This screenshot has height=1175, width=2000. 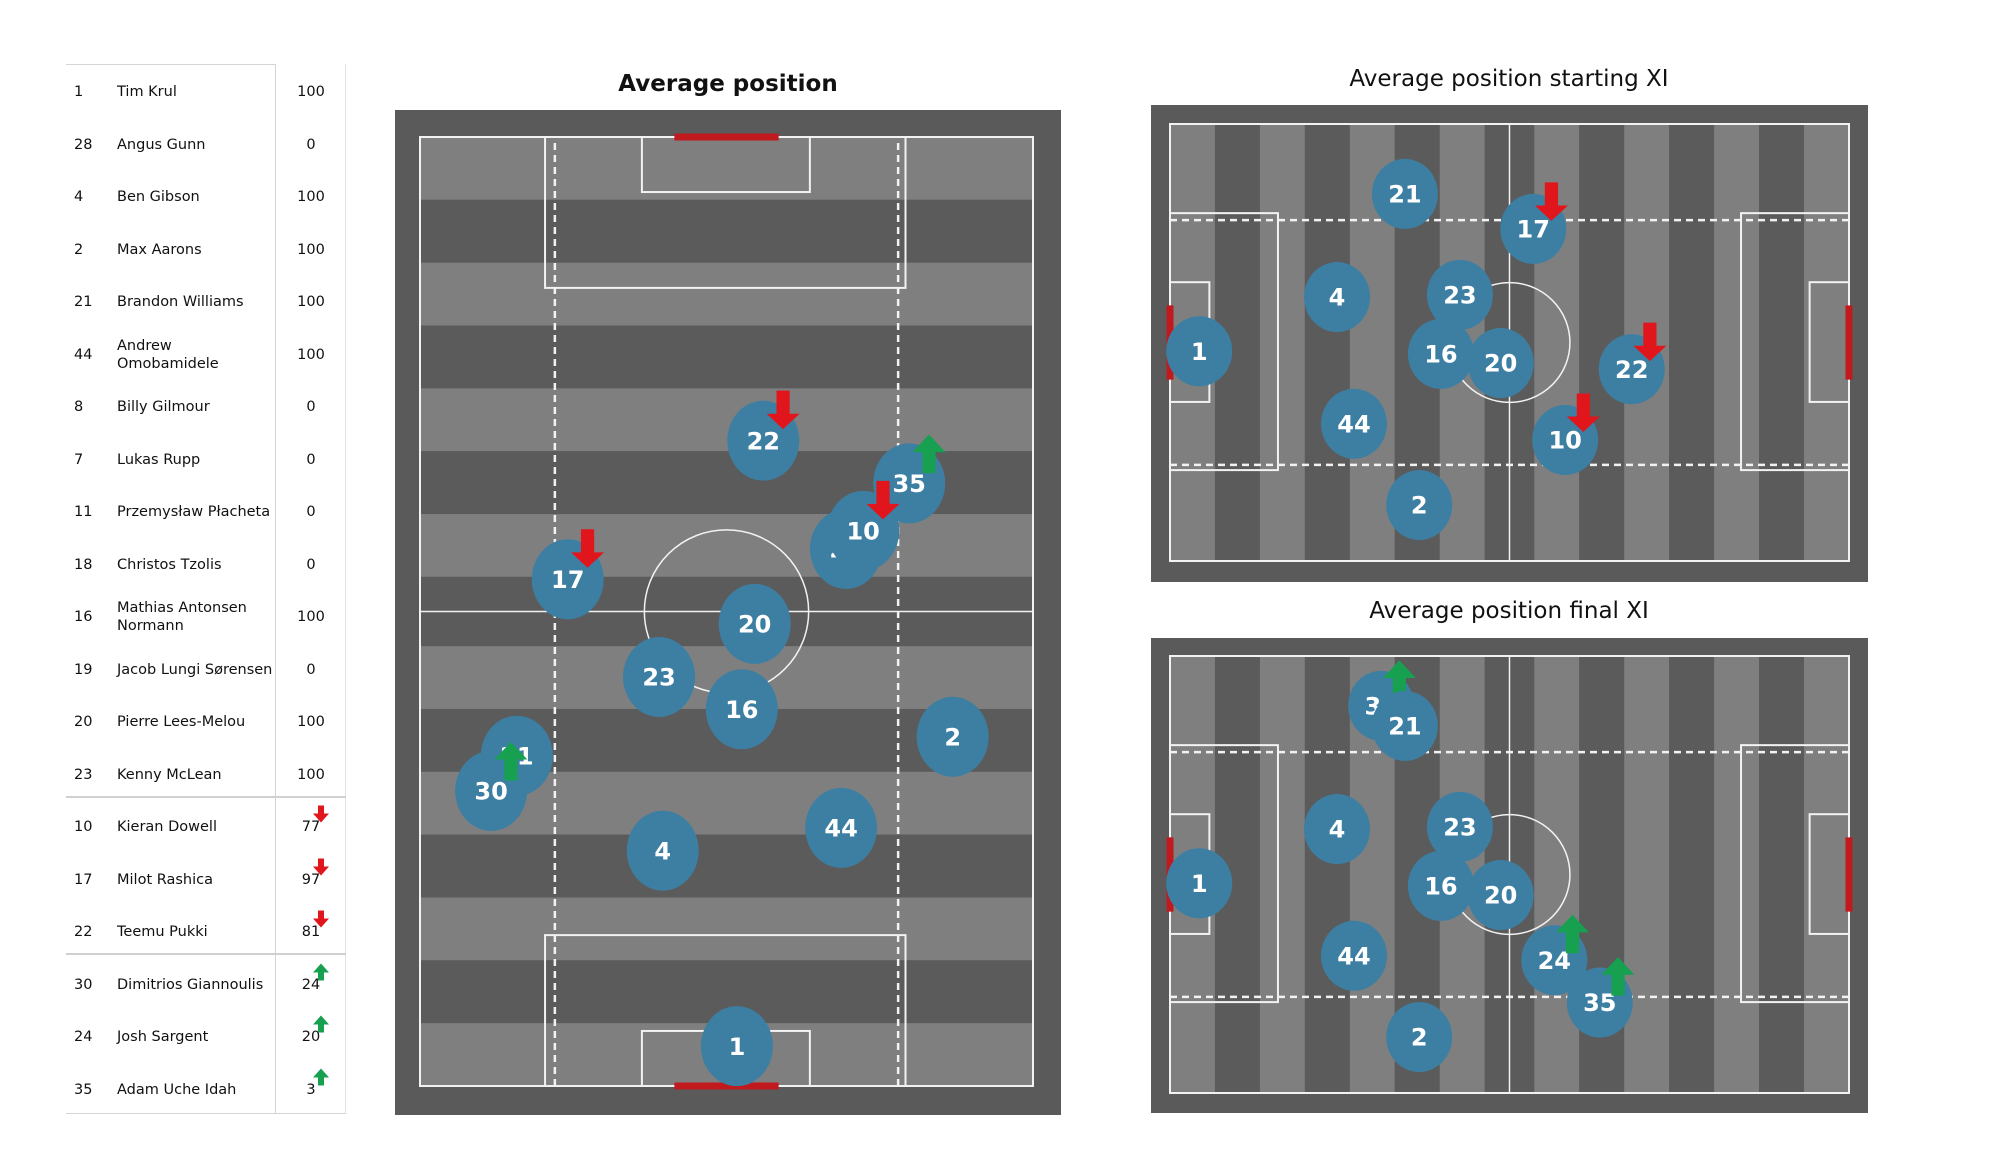 I want to click on player-number: 23, so click(x=83, y=774).